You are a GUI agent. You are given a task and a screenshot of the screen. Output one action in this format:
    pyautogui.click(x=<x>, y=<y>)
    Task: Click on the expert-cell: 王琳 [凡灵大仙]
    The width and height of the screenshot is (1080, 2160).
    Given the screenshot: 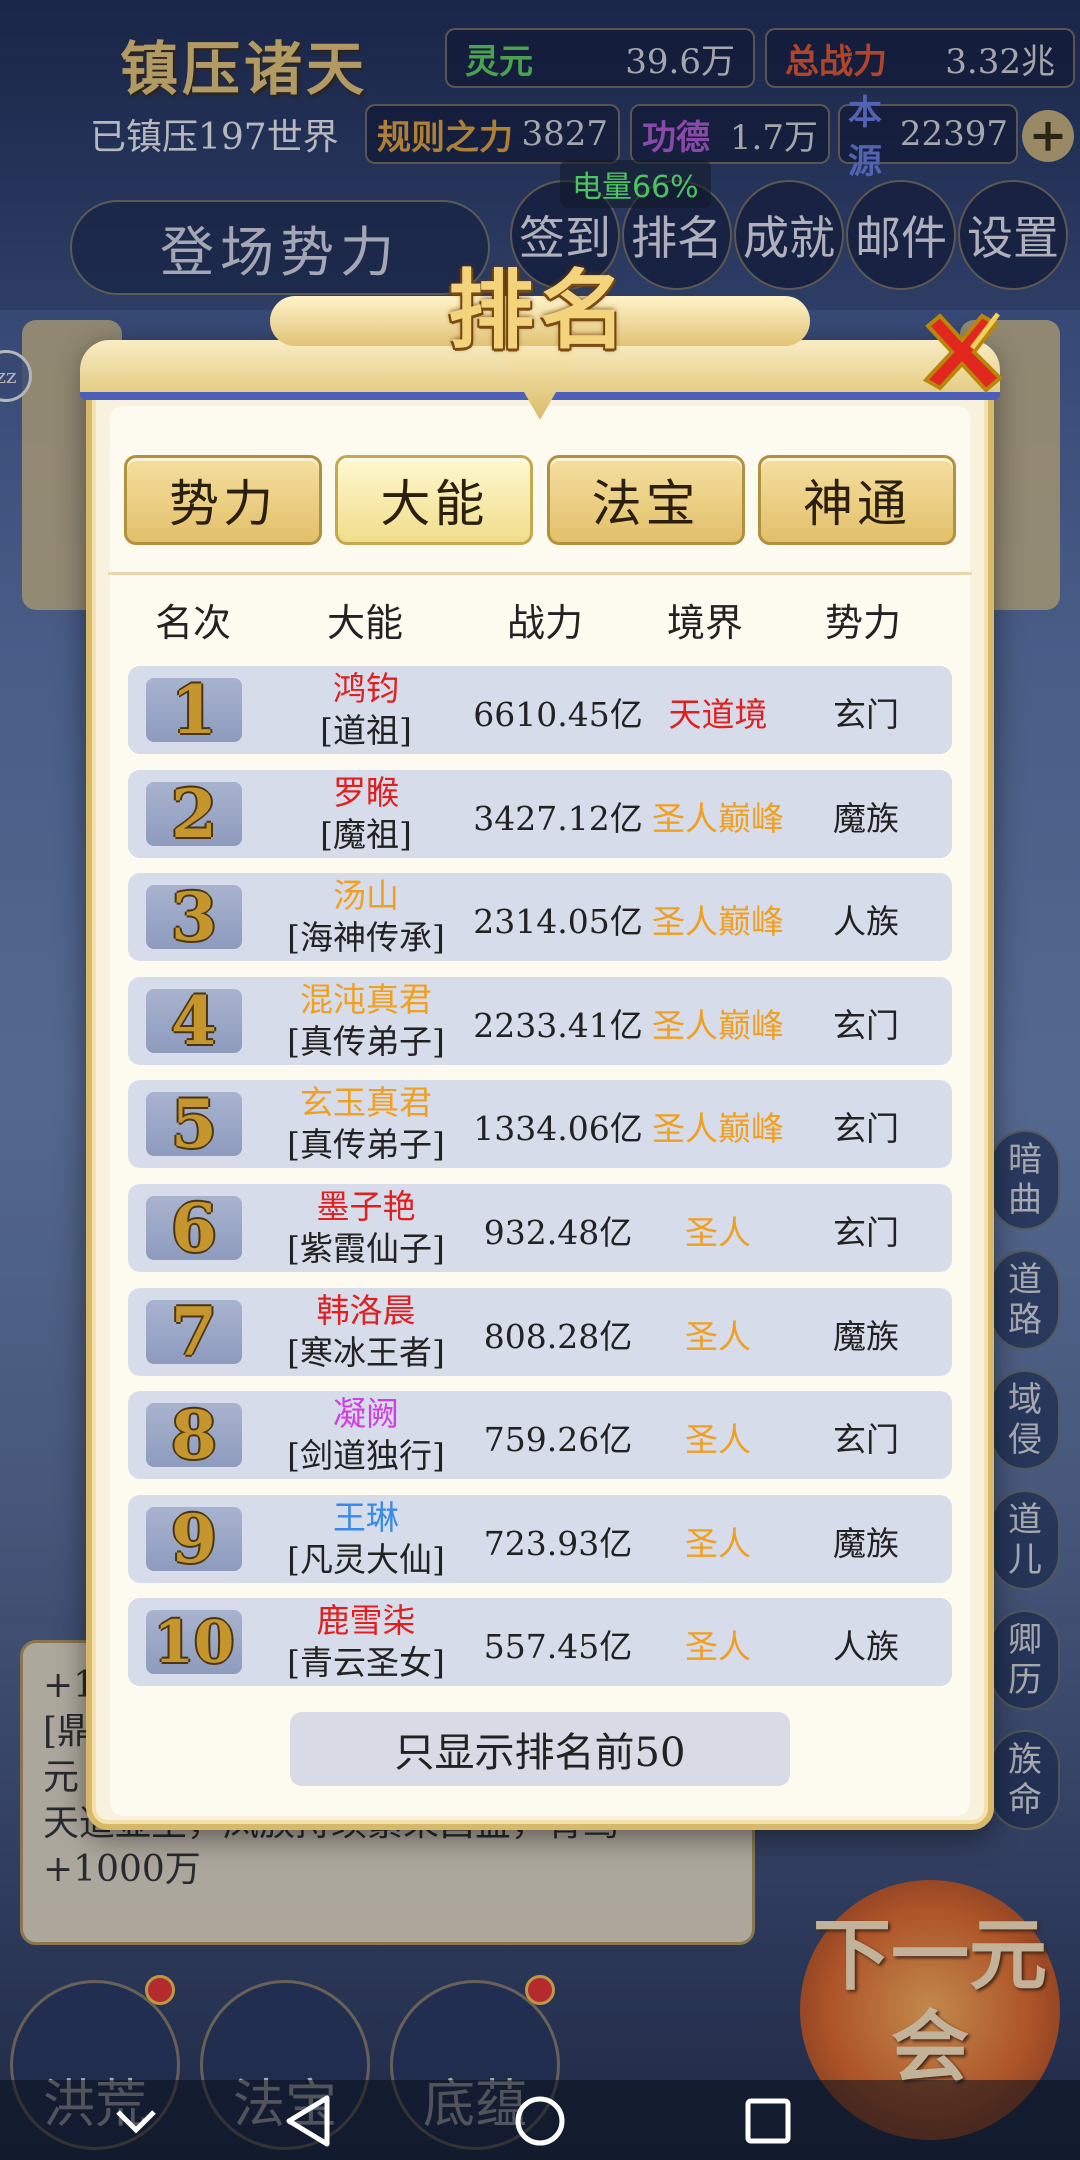 What is the action you would take?
    pyautogui.click(x=366, y=1539)
    